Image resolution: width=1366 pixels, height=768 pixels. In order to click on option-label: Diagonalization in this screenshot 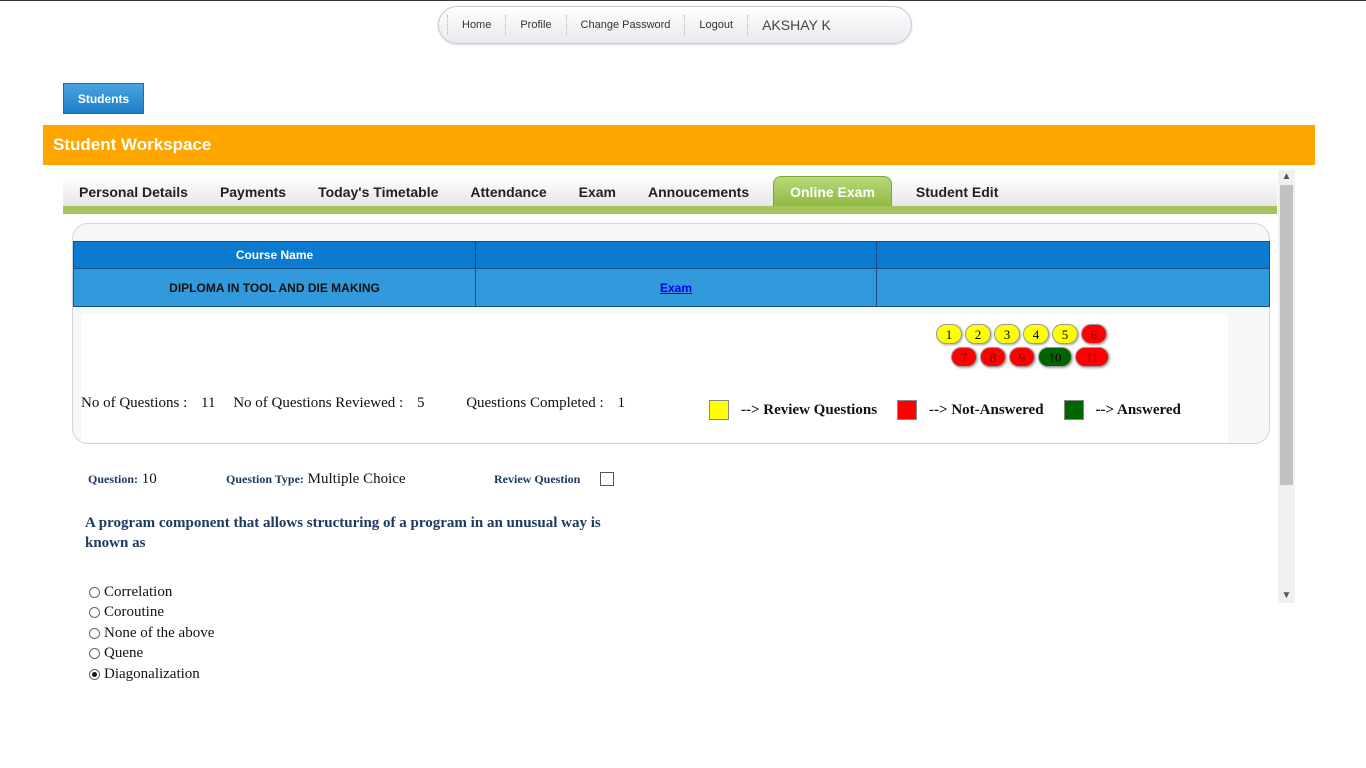, I will do `click(152, 673)`.